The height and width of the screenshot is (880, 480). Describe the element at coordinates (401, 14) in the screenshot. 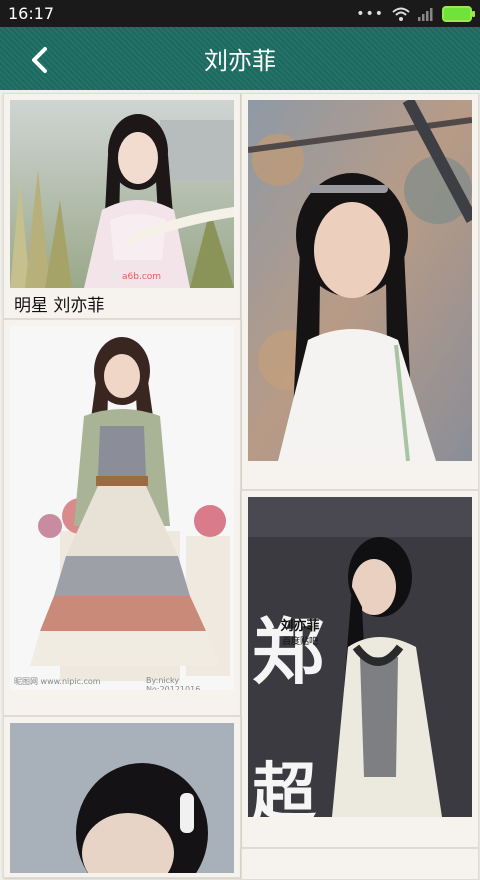

I see `wifi-icon` at that location.